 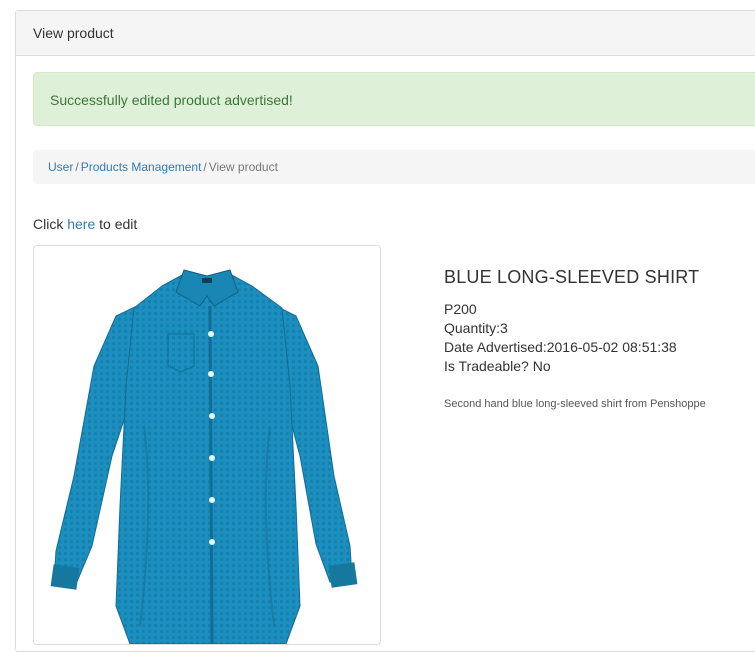 I want to click on breadcrumb-current: View product, so click(x=243, y=167).